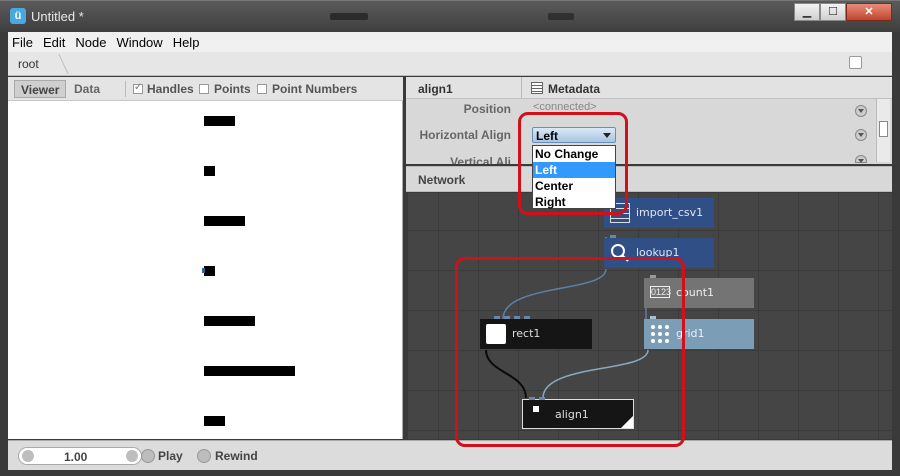 This screenshot has width=900, height=476. What do you see at coordinates (170, 89) in the screenshot?
I see `handles-label: Handles` at bounding box center [170, 89].